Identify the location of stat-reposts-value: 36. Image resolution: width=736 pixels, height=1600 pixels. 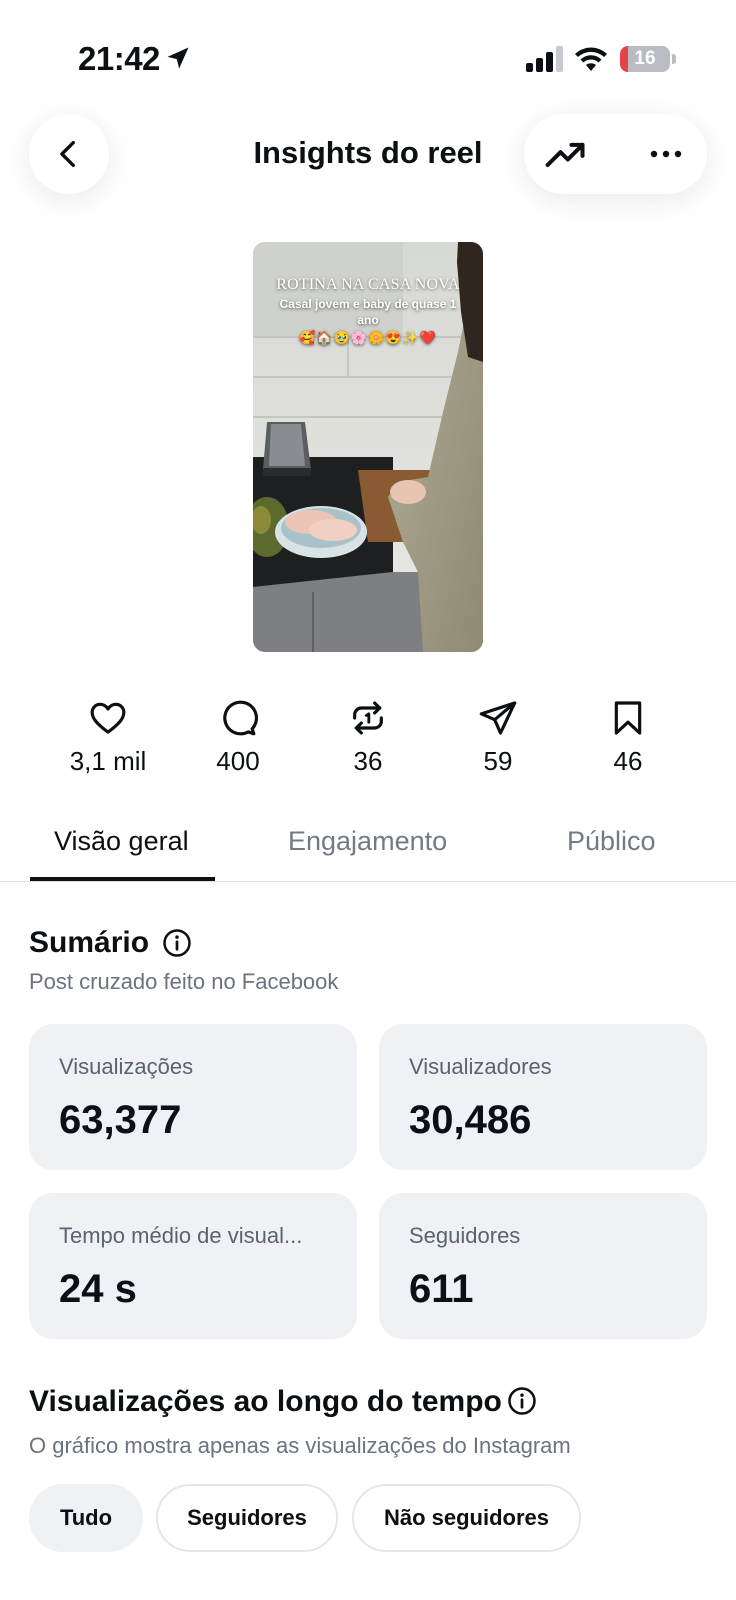
(368, 761).